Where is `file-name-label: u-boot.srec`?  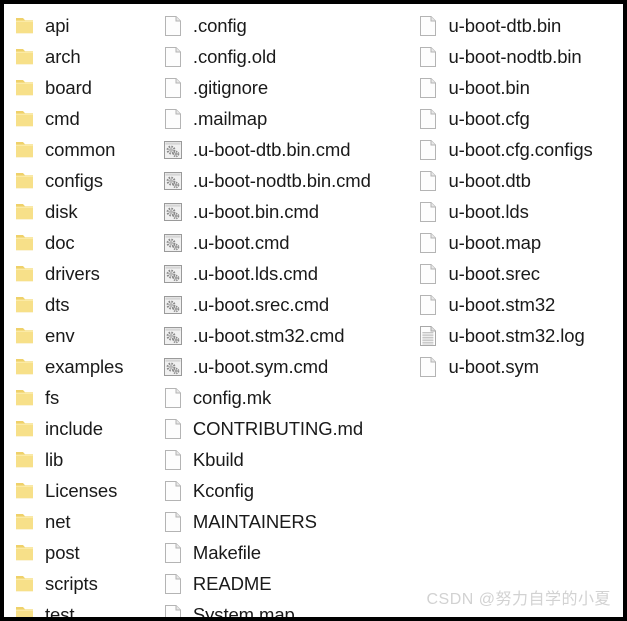
file-name-label: u-boot.srec is located at coordinates (494, 273).